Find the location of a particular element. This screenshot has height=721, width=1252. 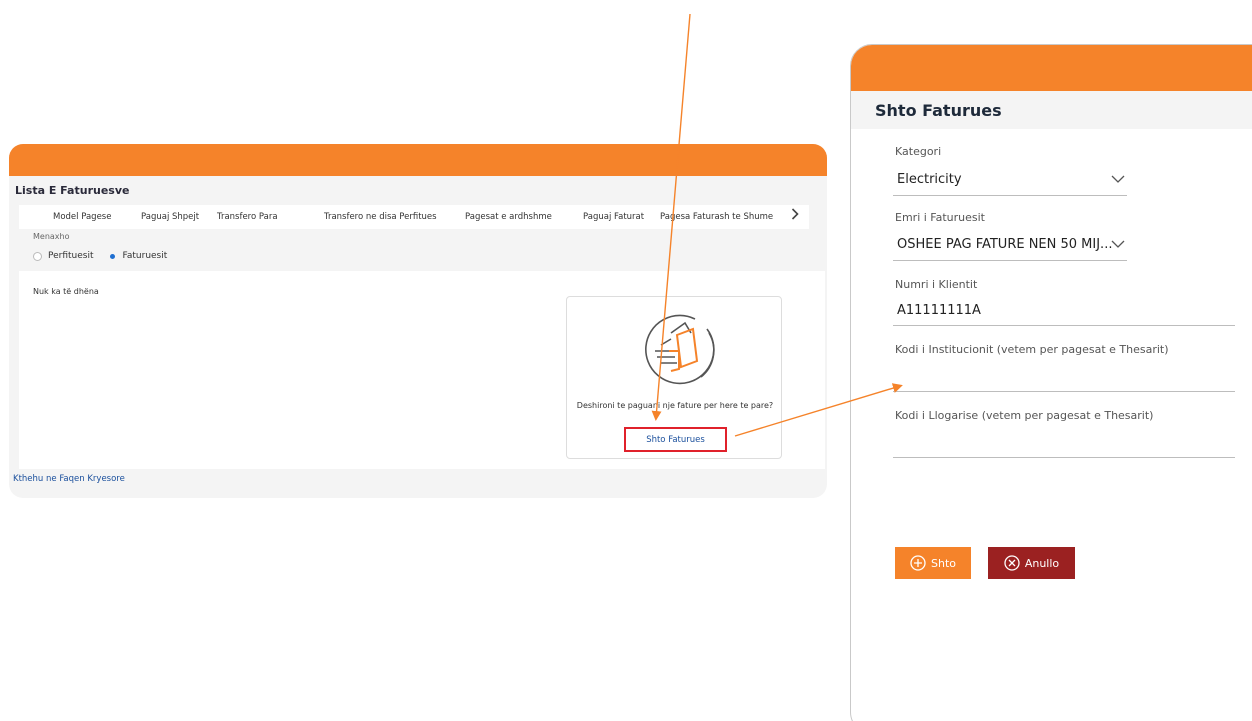

panel-title: Shto Faturues is located at coordinates (1051, 110).